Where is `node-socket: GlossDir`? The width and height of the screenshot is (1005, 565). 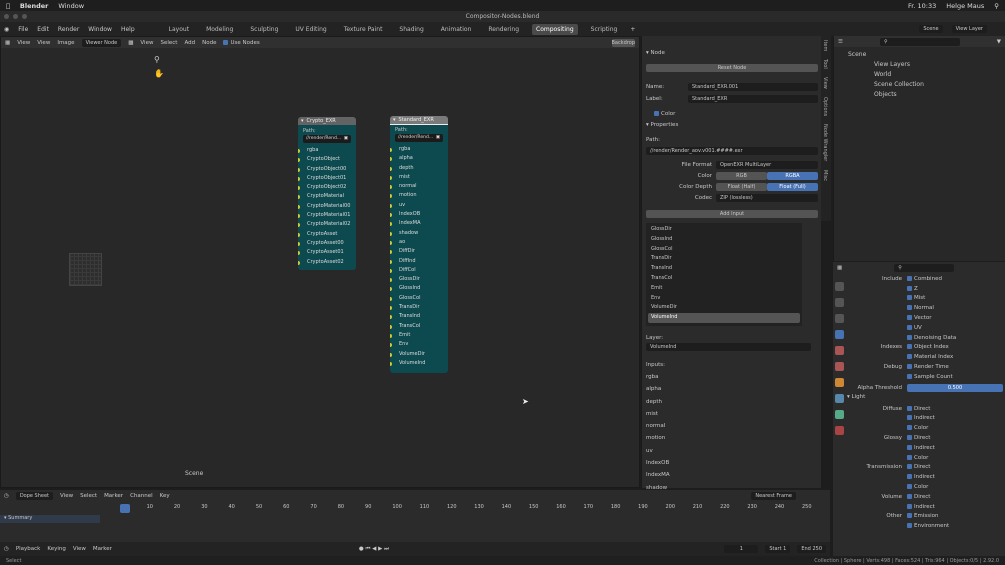
node-socket: GlossDir is located at coordinates (416, 279).